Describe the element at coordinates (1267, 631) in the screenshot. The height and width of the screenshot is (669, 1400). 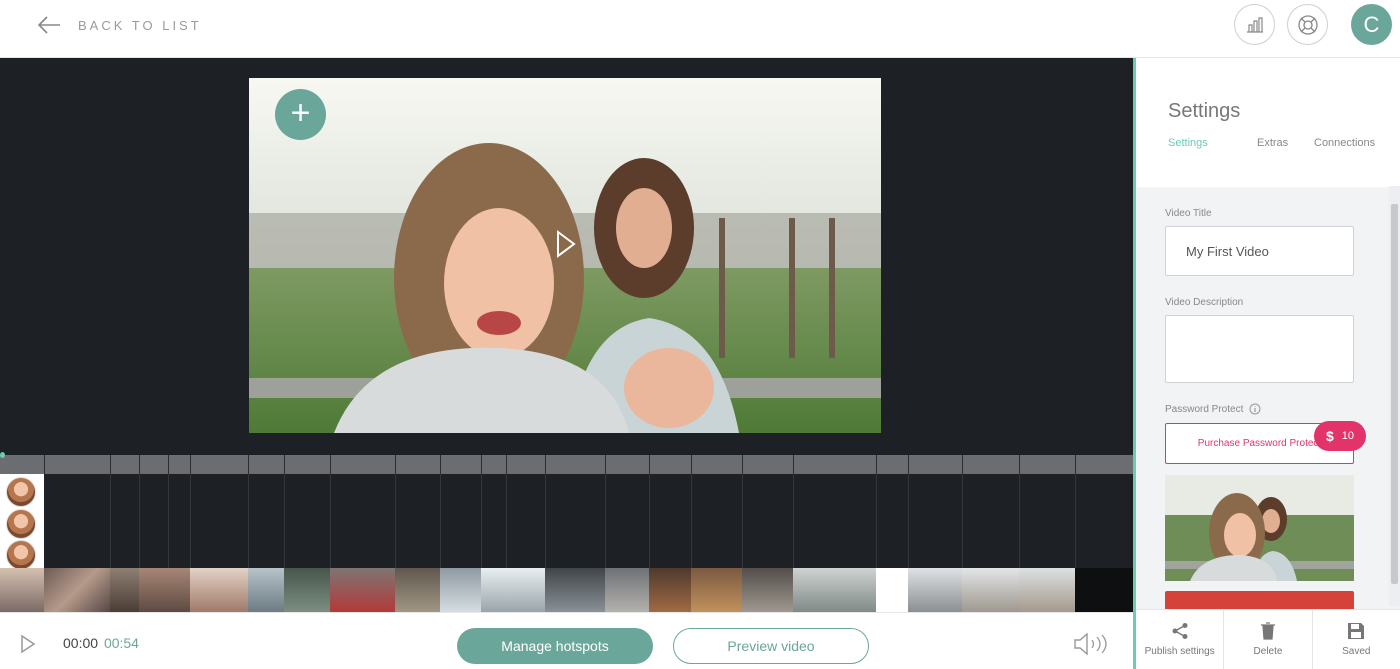
I see `trash-icon` at that location.